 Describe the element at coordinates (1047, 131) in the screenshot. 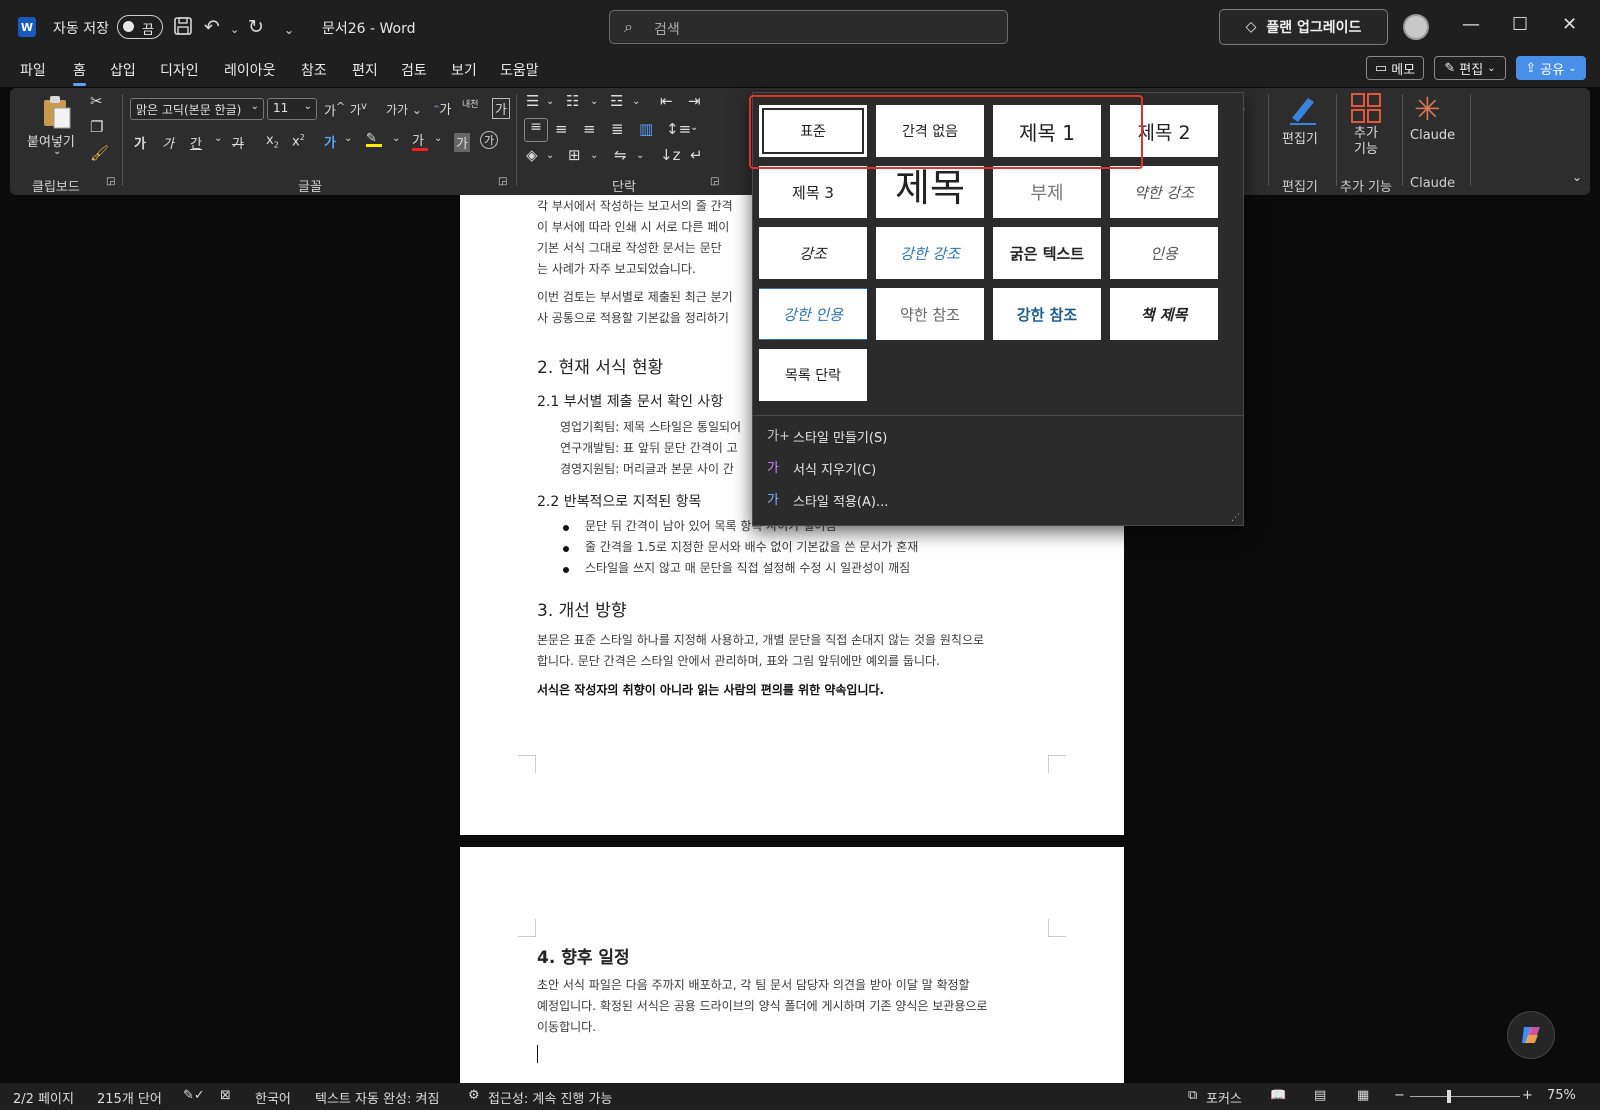

I see `style-heading-1: 제목 1` at that location.